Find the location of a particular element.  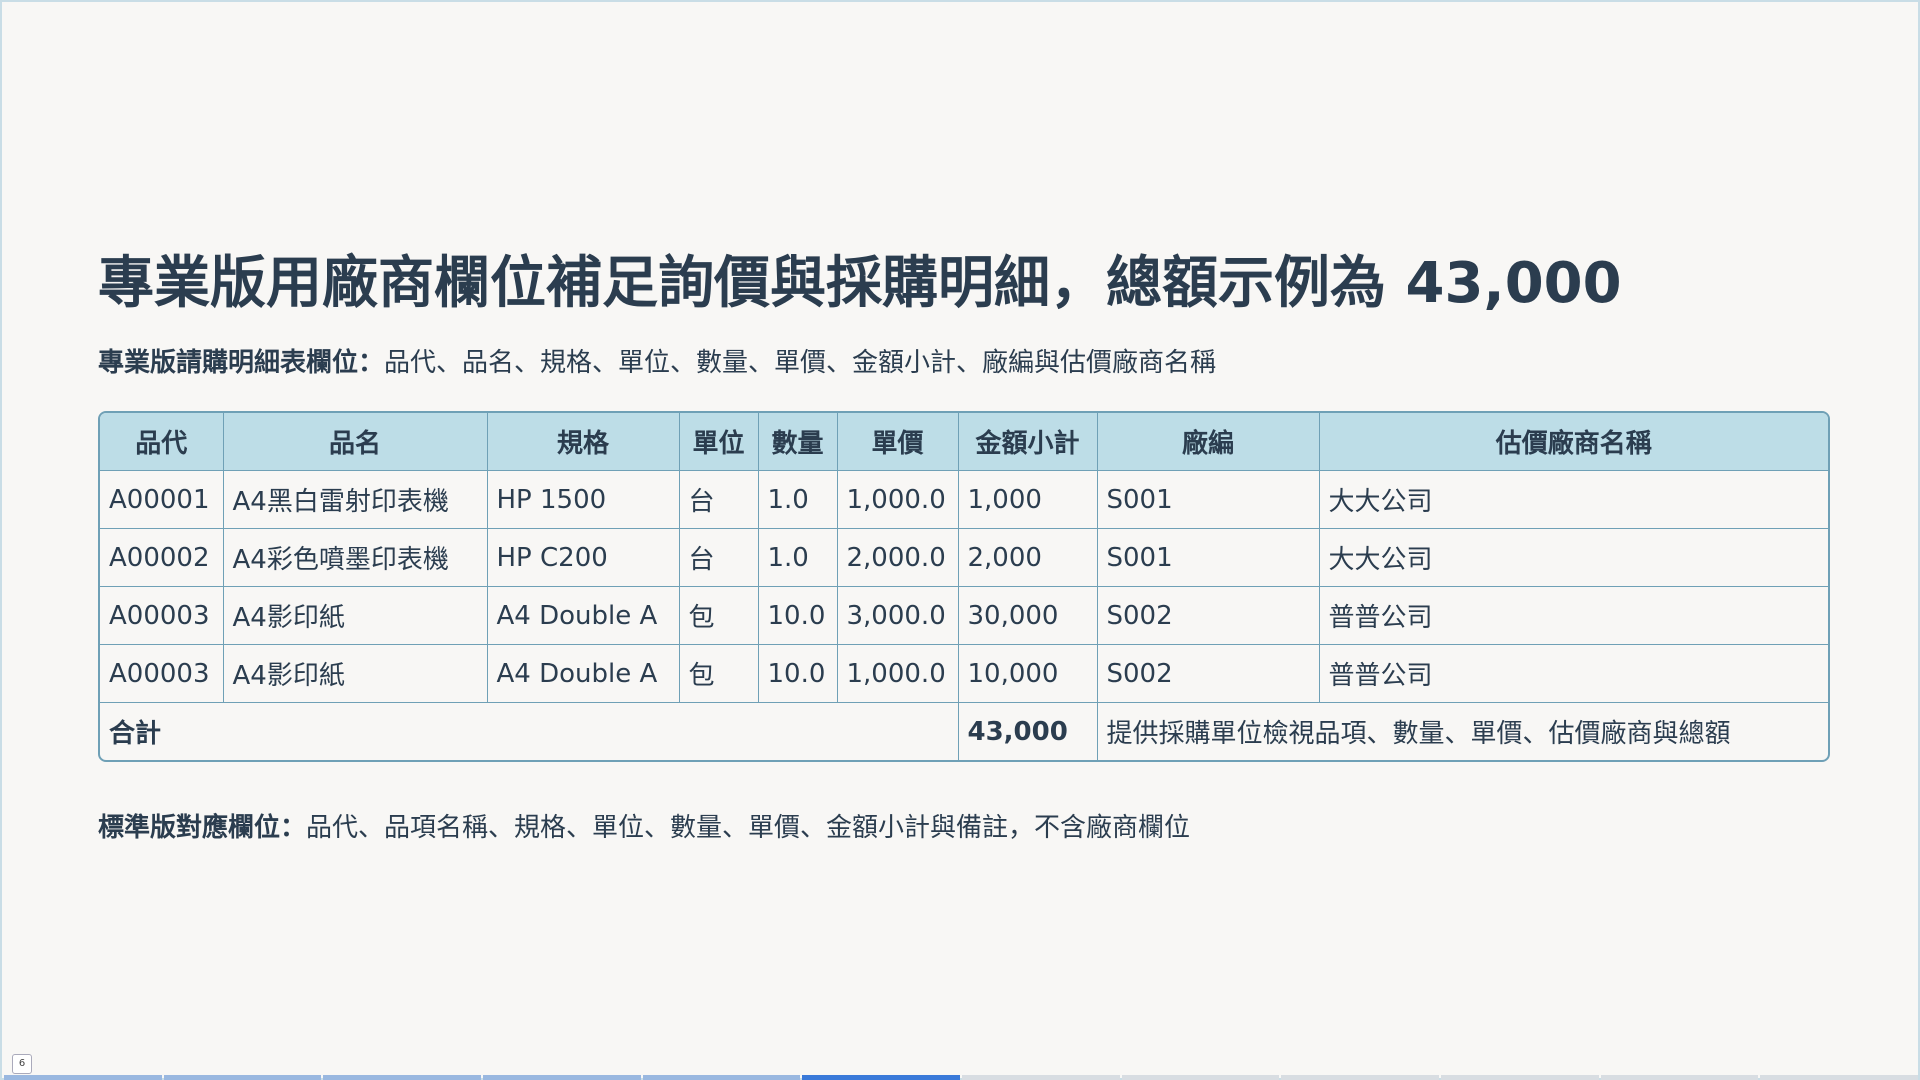

cell-item-name: A4彩色噴墨印表機 is located at coordinates (355, 557).